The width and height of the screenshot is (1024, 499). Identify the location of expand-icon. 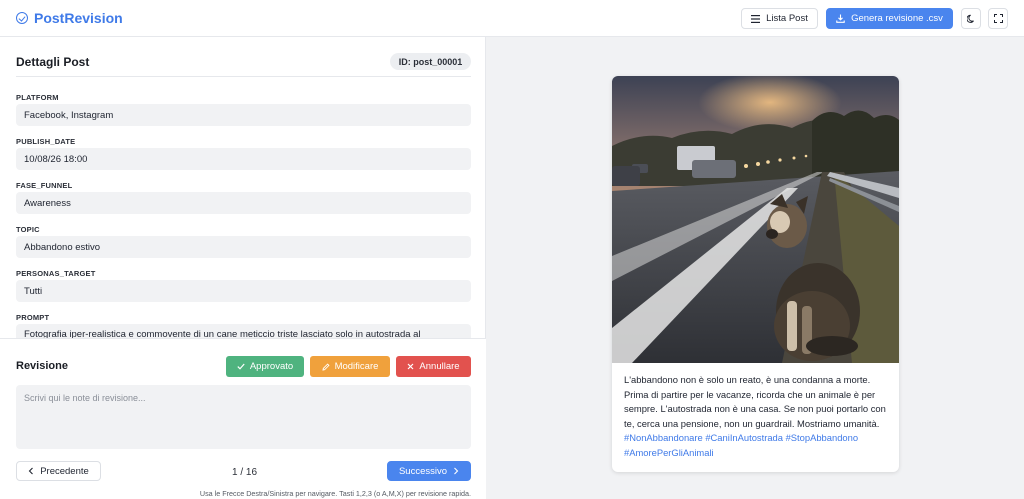
(998, 18).